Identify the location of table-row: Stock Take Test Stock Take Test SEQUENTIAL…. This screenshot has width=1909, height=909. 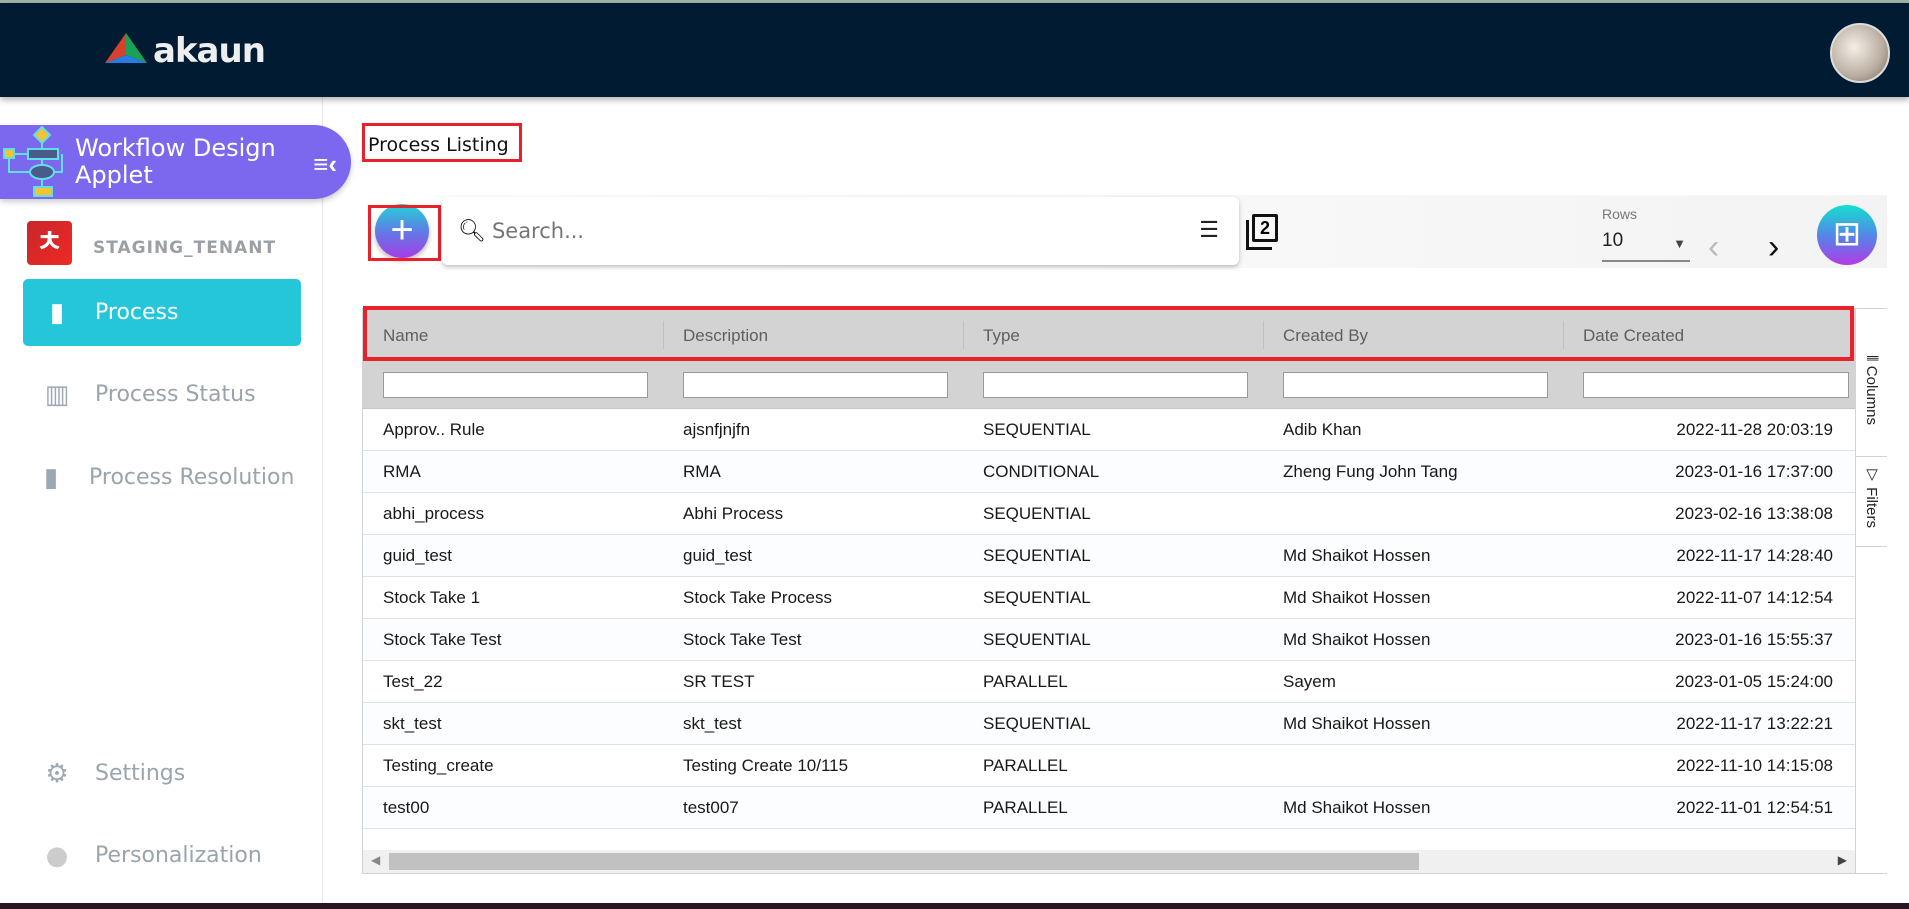
(1109, 640).